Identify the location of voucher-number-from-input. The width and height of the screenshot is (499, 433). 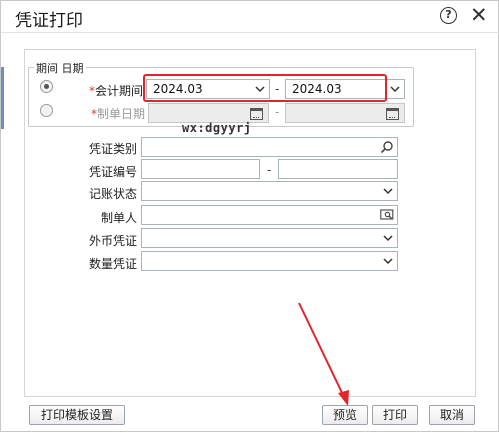
(200, 169).